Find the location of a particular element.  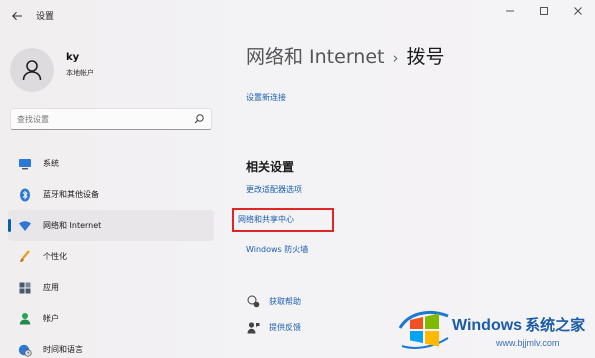

adapter-options-link: 更改适配器选项 is located at coordinates (274, 189).